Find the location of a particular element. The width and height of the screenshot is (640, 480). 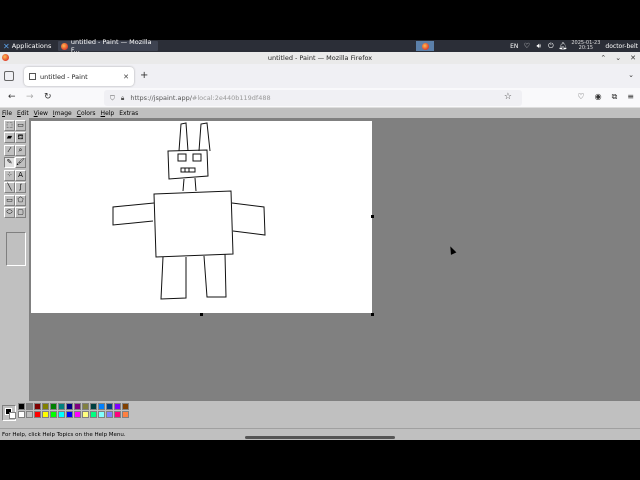

reload-icon: ↻ is located at coordinates (48, 97).